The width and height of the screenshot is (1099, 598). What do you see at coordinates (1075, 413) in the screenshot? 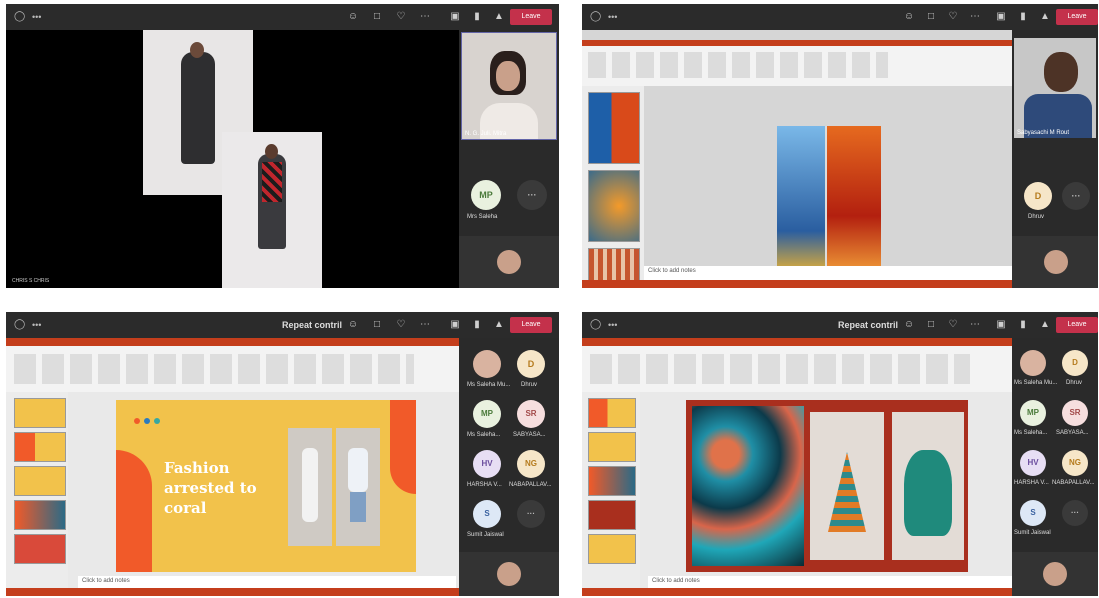
I see `avatar-sr: SR` at bounding box center [1075, 413].